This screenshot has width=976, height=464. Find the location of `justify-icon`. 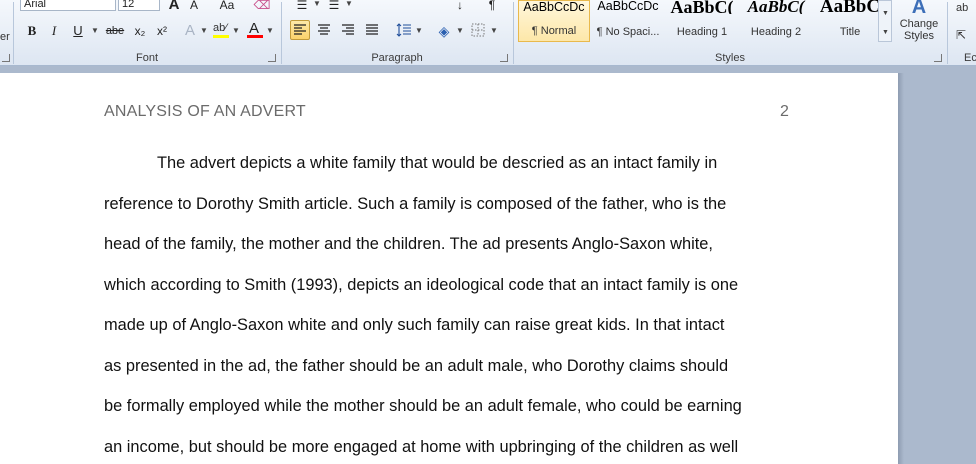

justify-icon is located at coordinates (372, 29).